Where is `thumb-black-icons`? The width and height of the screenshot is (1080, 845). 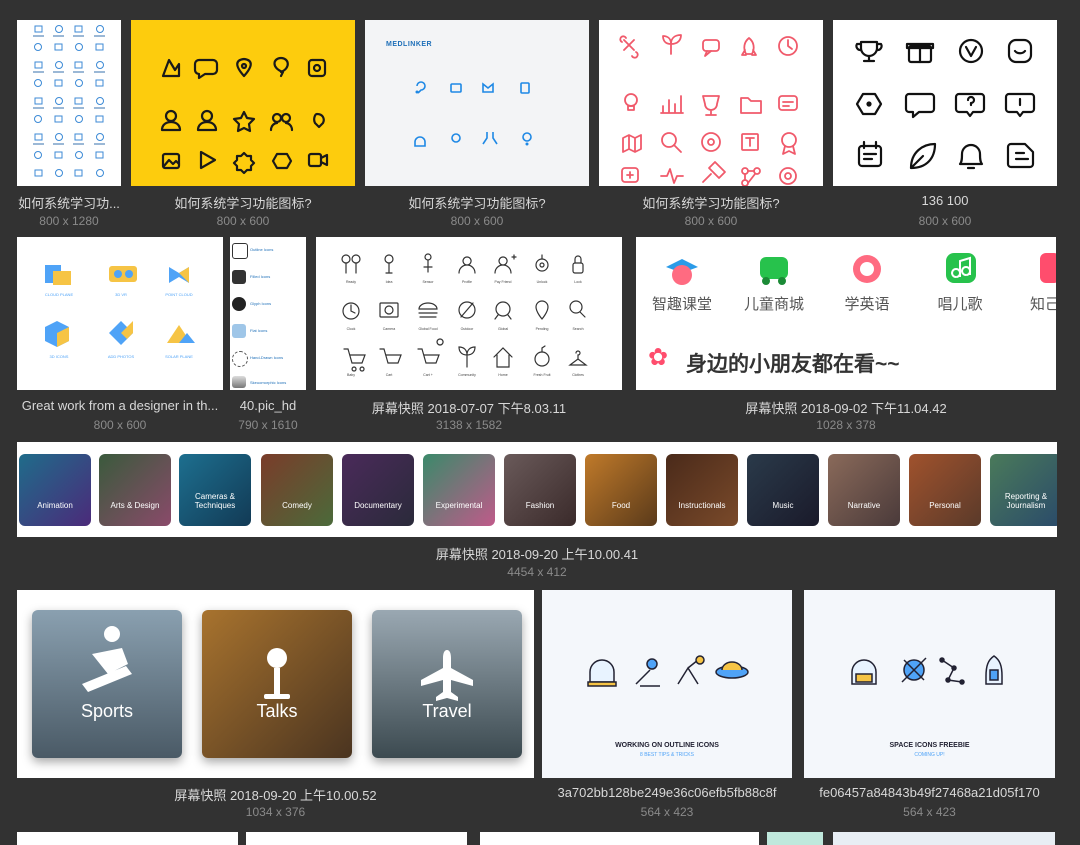 thumb-black-icons is located at coordinates (945, 103).